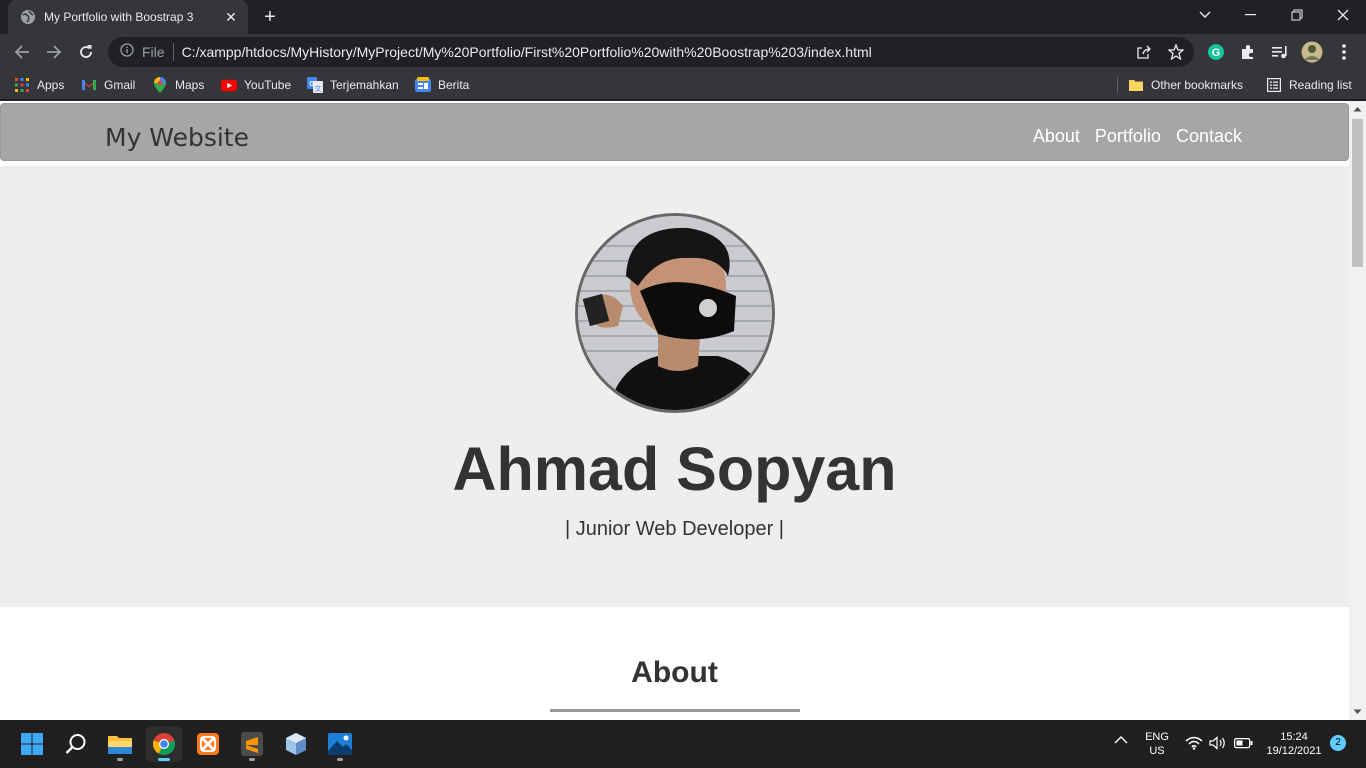 The image size is (1366, 768). Describe the element at coordinates (164, 759) in the screenshot. I see `active-indicator` at that location.